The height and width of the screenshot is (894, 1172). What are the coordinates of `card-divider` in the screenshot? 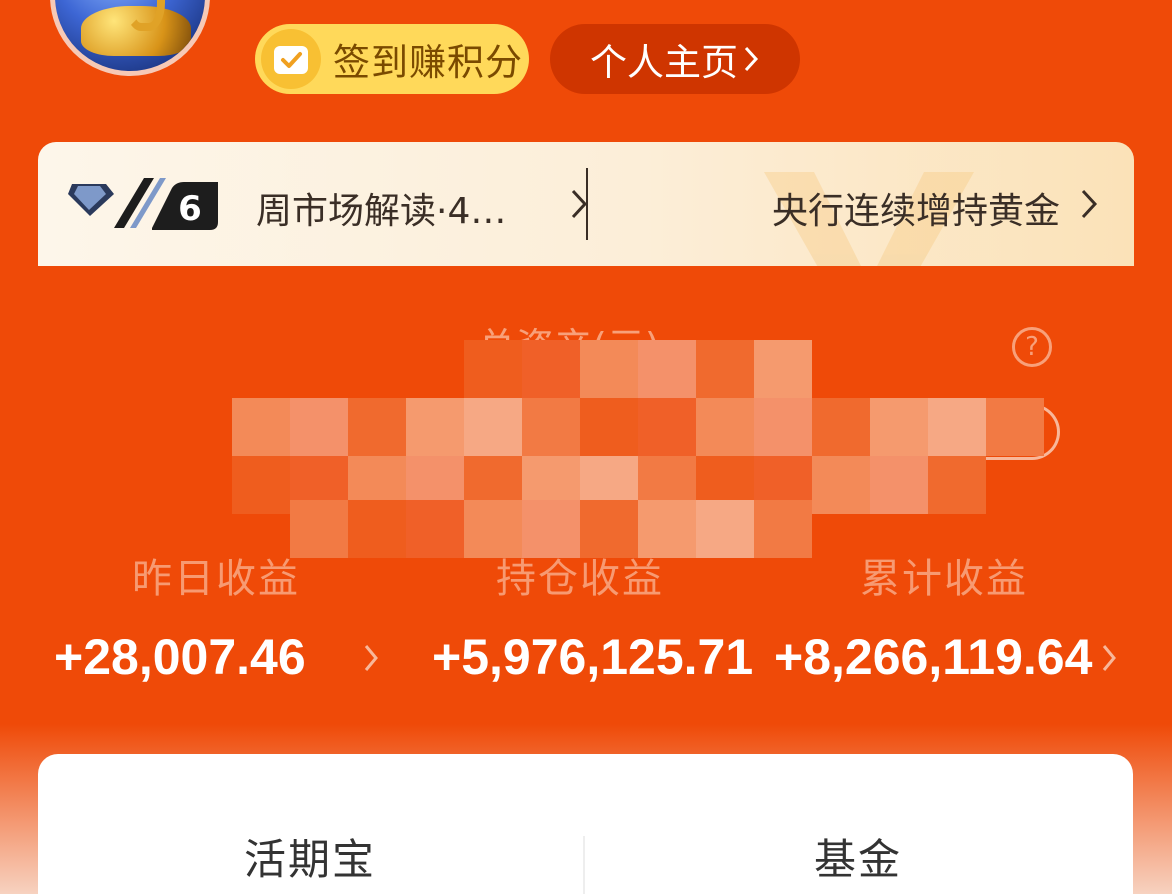 It's located at (584, 865).